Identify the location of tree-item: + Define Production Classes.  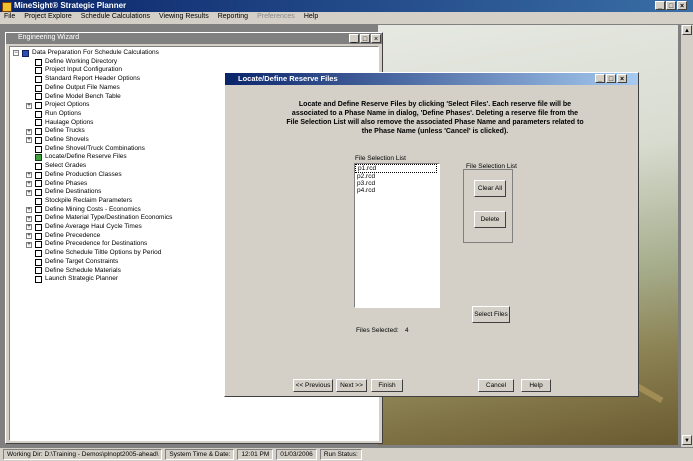
(74, 175).